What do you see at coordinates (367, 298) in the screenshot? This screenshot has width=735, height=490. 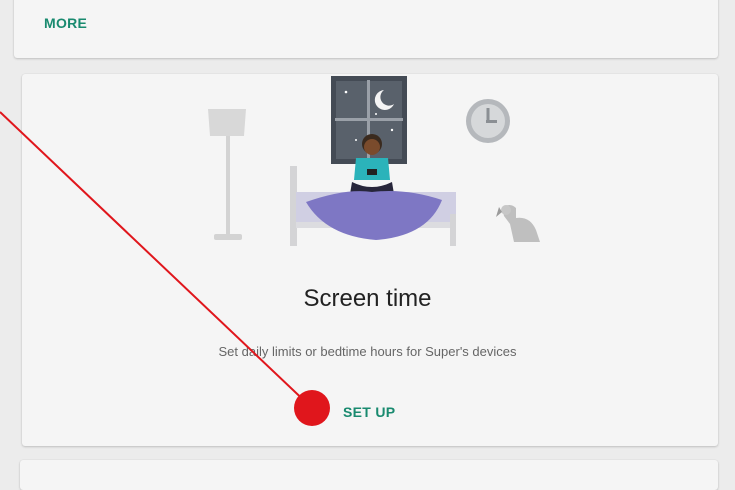 I see `screen-time-title: Screen time` at bounding box center [367, 298].